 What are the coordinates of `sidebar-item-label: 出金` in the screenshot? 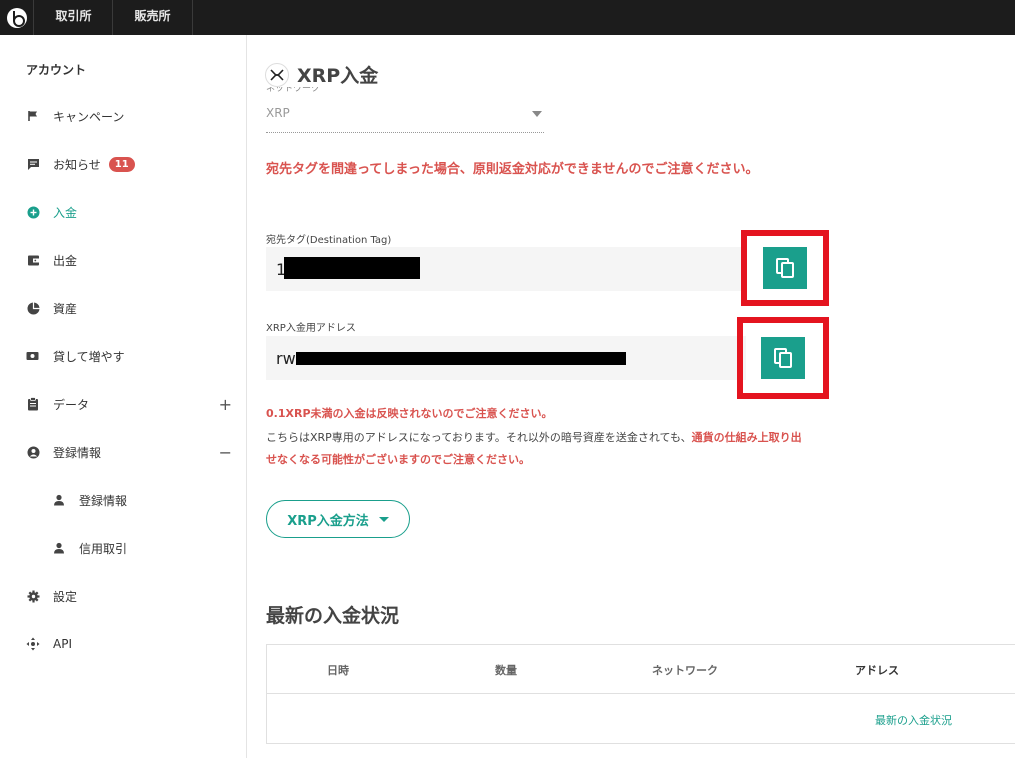 It's located at (65, 260).